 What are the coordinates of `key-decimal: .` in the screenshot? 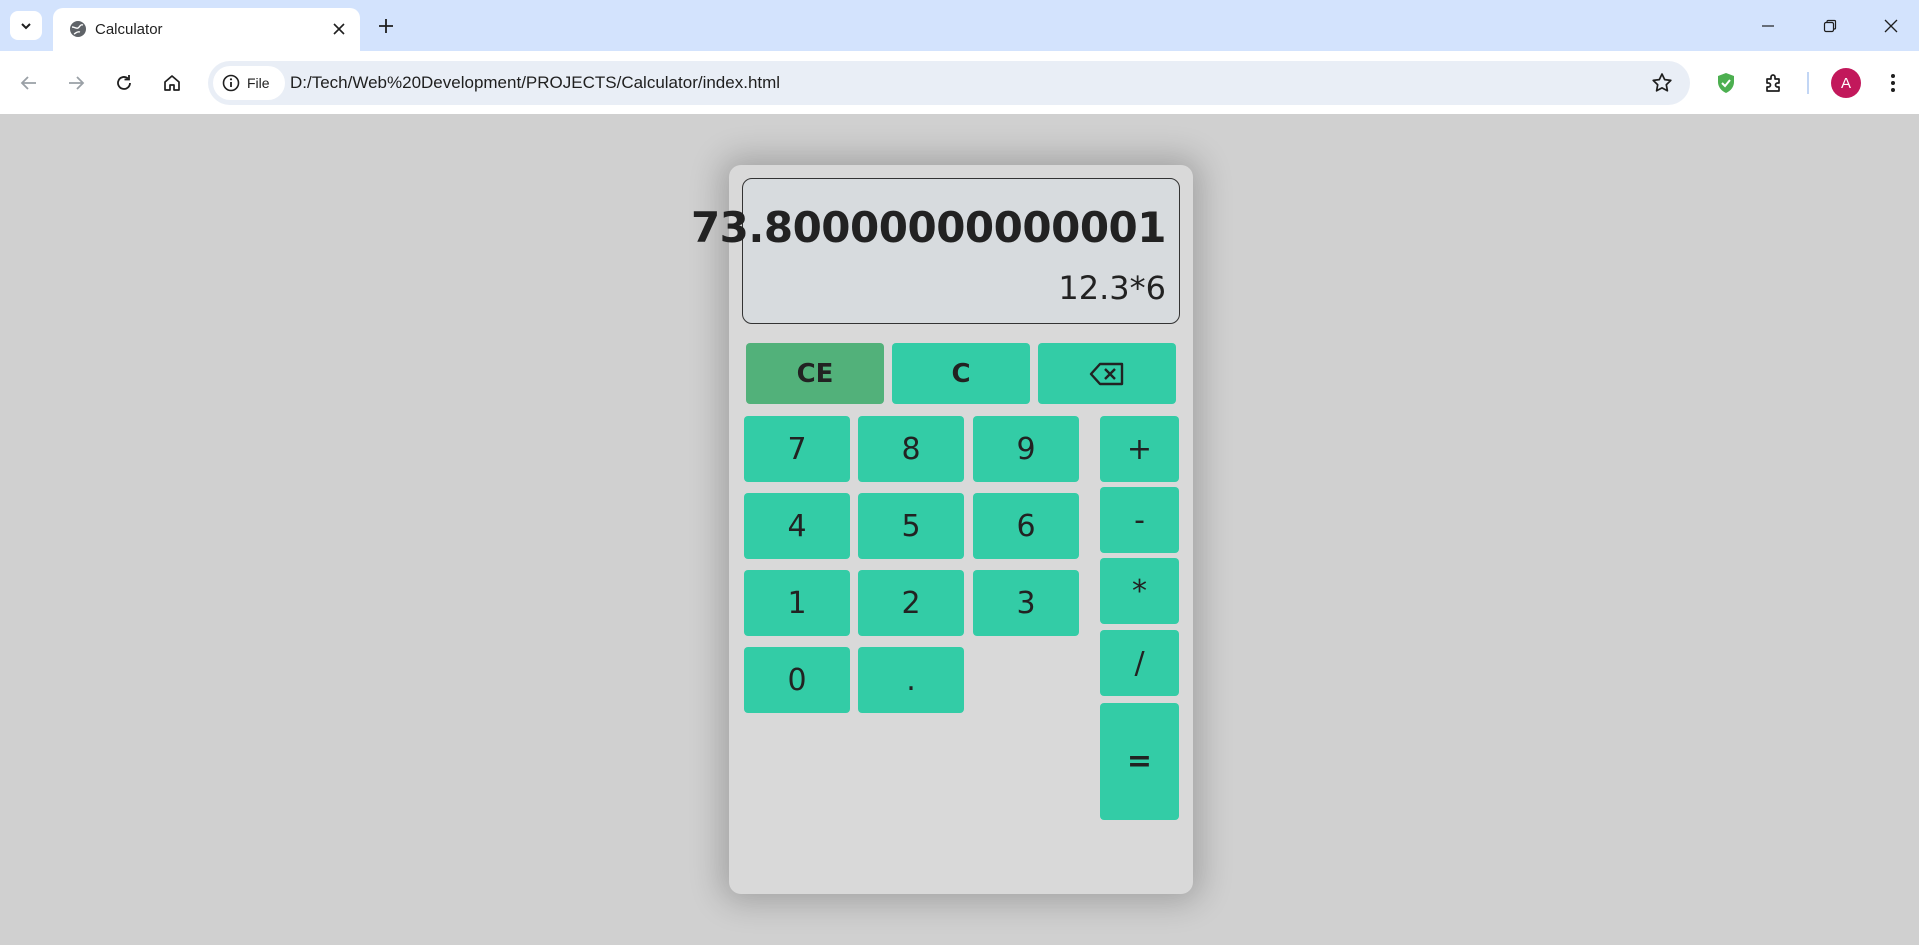 It's located at (911, 680).